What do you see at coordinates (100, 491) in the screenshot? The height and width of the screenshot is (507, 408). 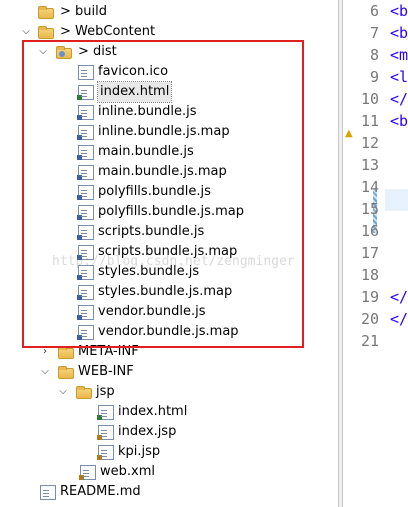 I see `tree-item-label: README.md` at bounding box center [100, 491].